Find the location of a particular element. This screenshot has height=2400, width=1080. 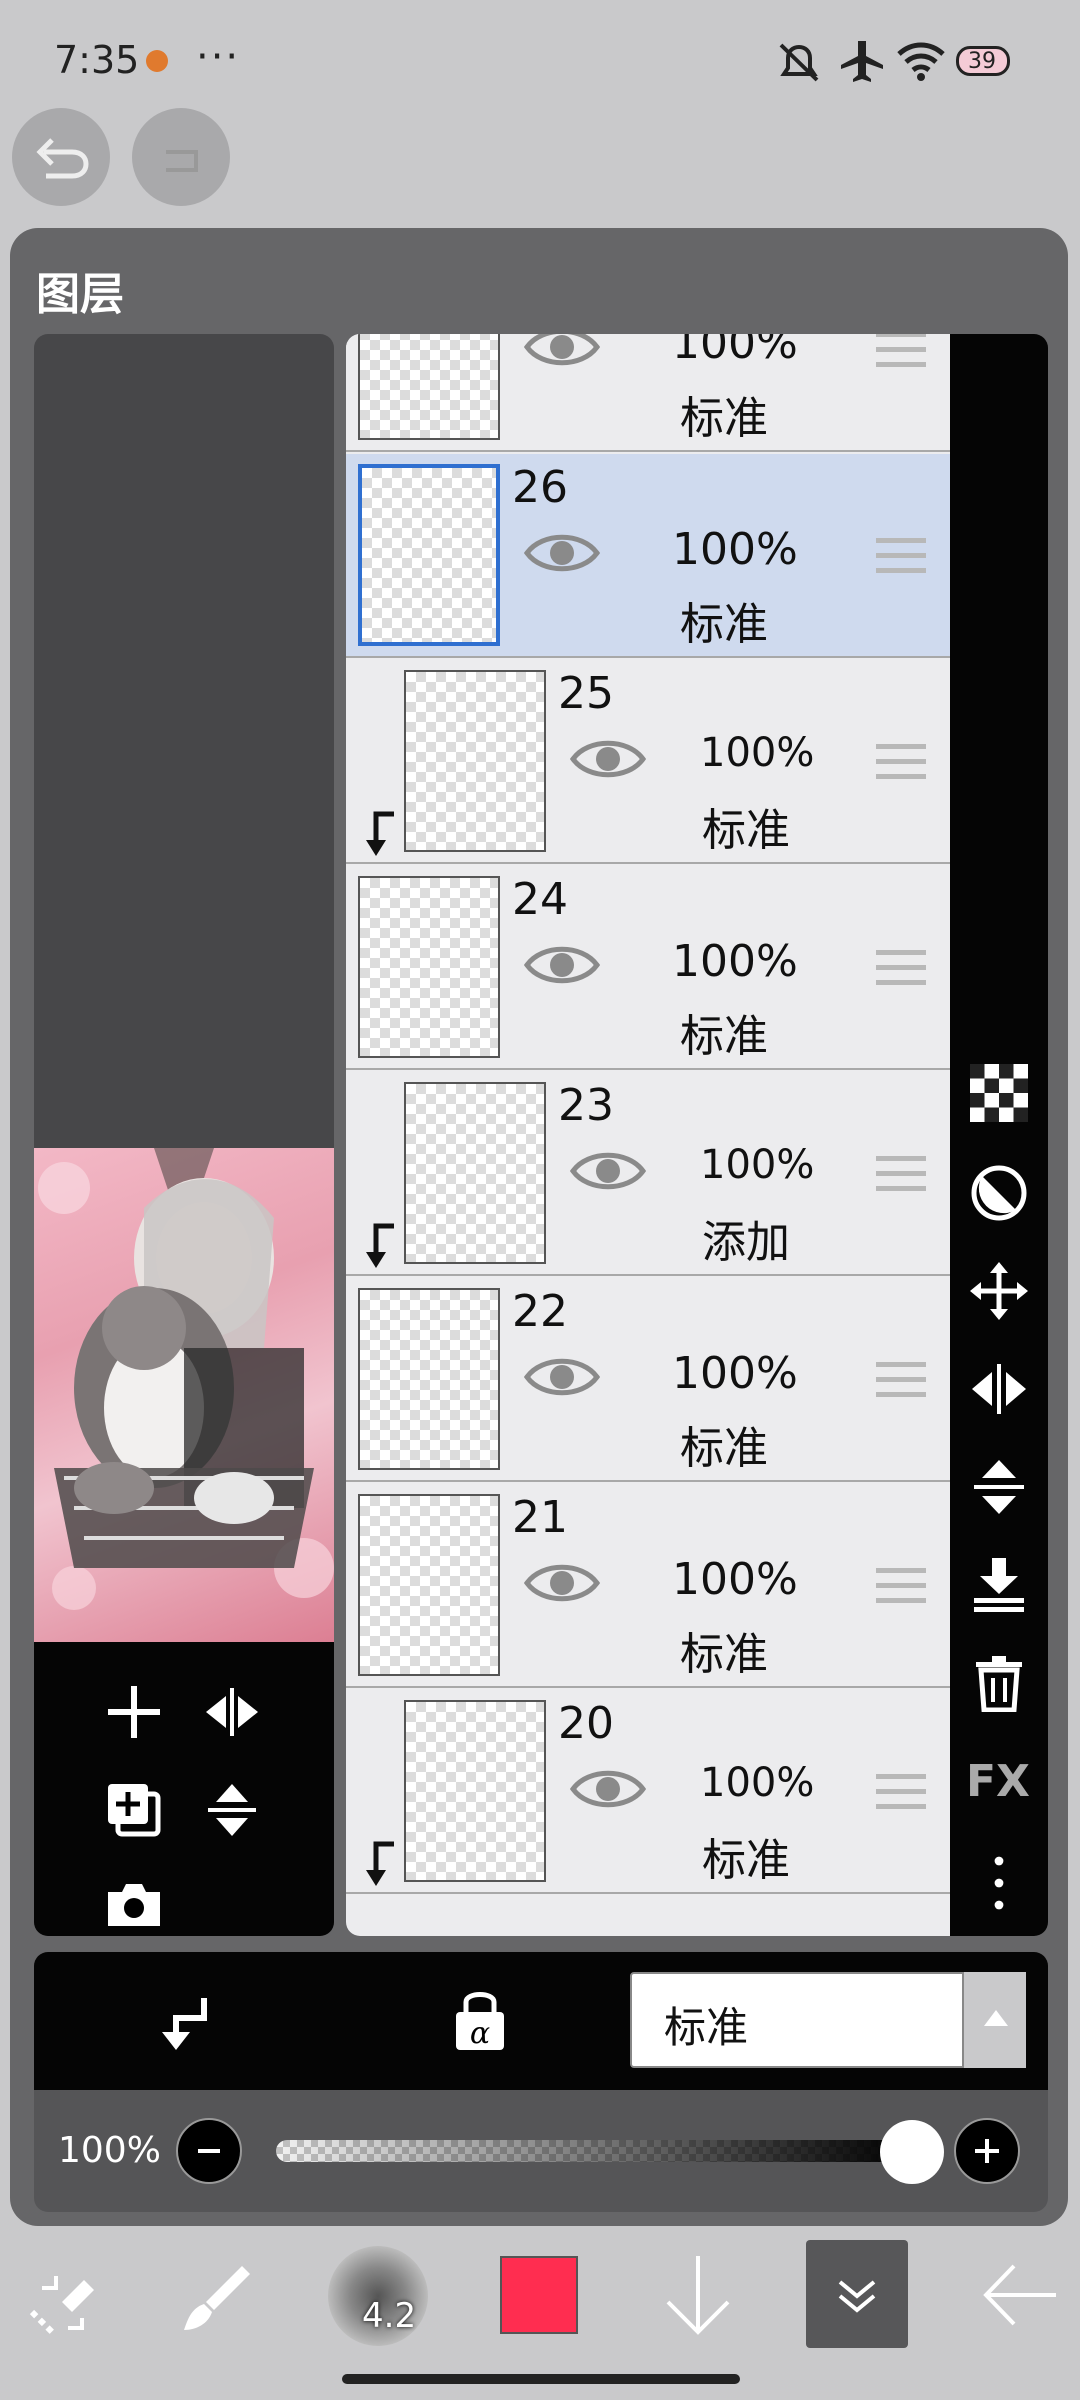

opacity-slider-knob is located at coordinates (912, 2152).